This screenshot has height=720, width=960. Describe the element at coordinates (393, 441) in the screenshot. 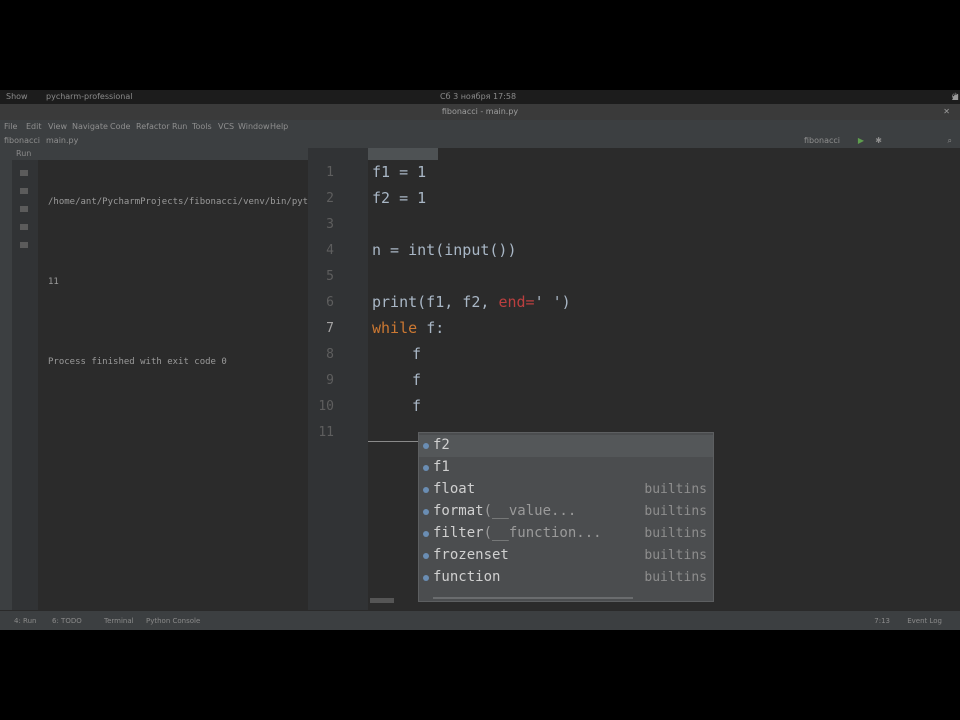

I see `fold-marker` at that location.